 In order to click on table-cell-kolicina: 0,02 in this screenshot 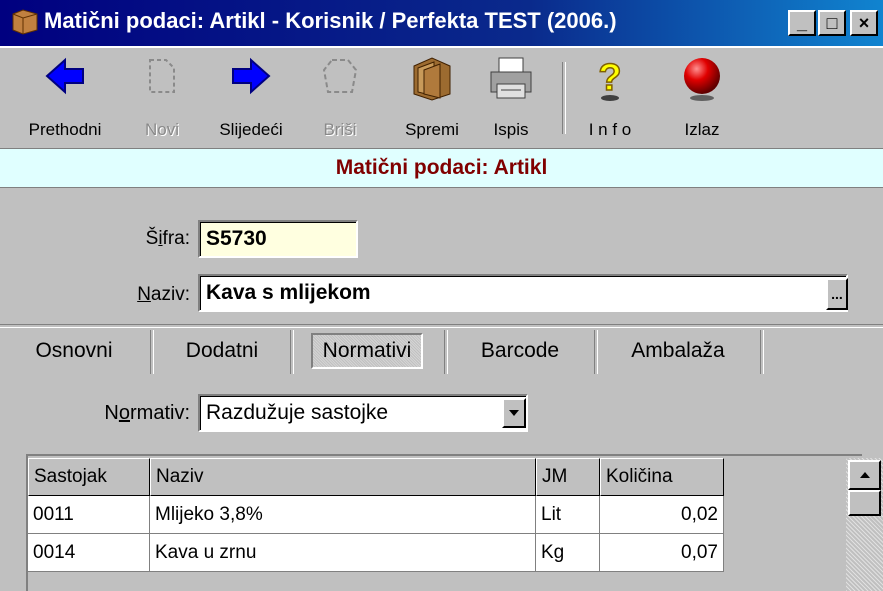, I will do `click(662, 515)`.